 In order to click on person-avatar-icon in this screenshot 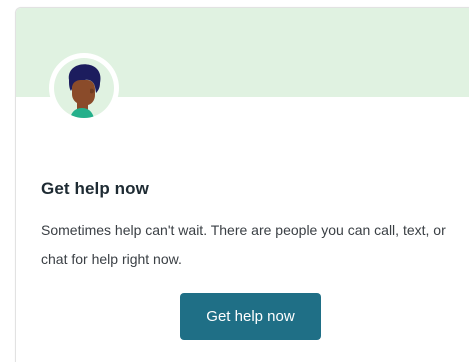, I will do `click(84, 88)`.